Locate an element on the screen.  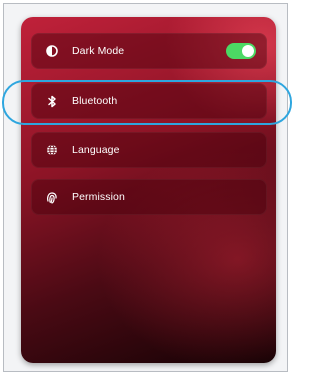
fingerprint-icon is located at coordinates (52, 197).